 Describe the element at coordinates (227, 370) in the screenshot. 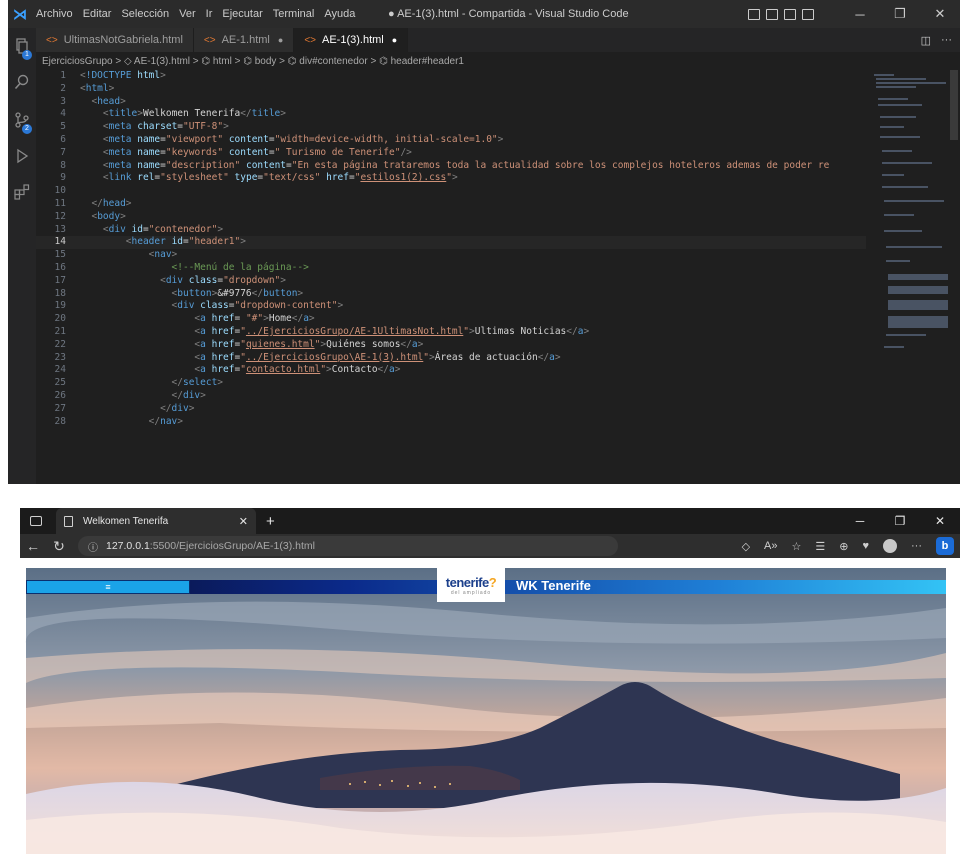

I see `code-line: 24 <a href="contacto.html">Contacto</a>` at that location.